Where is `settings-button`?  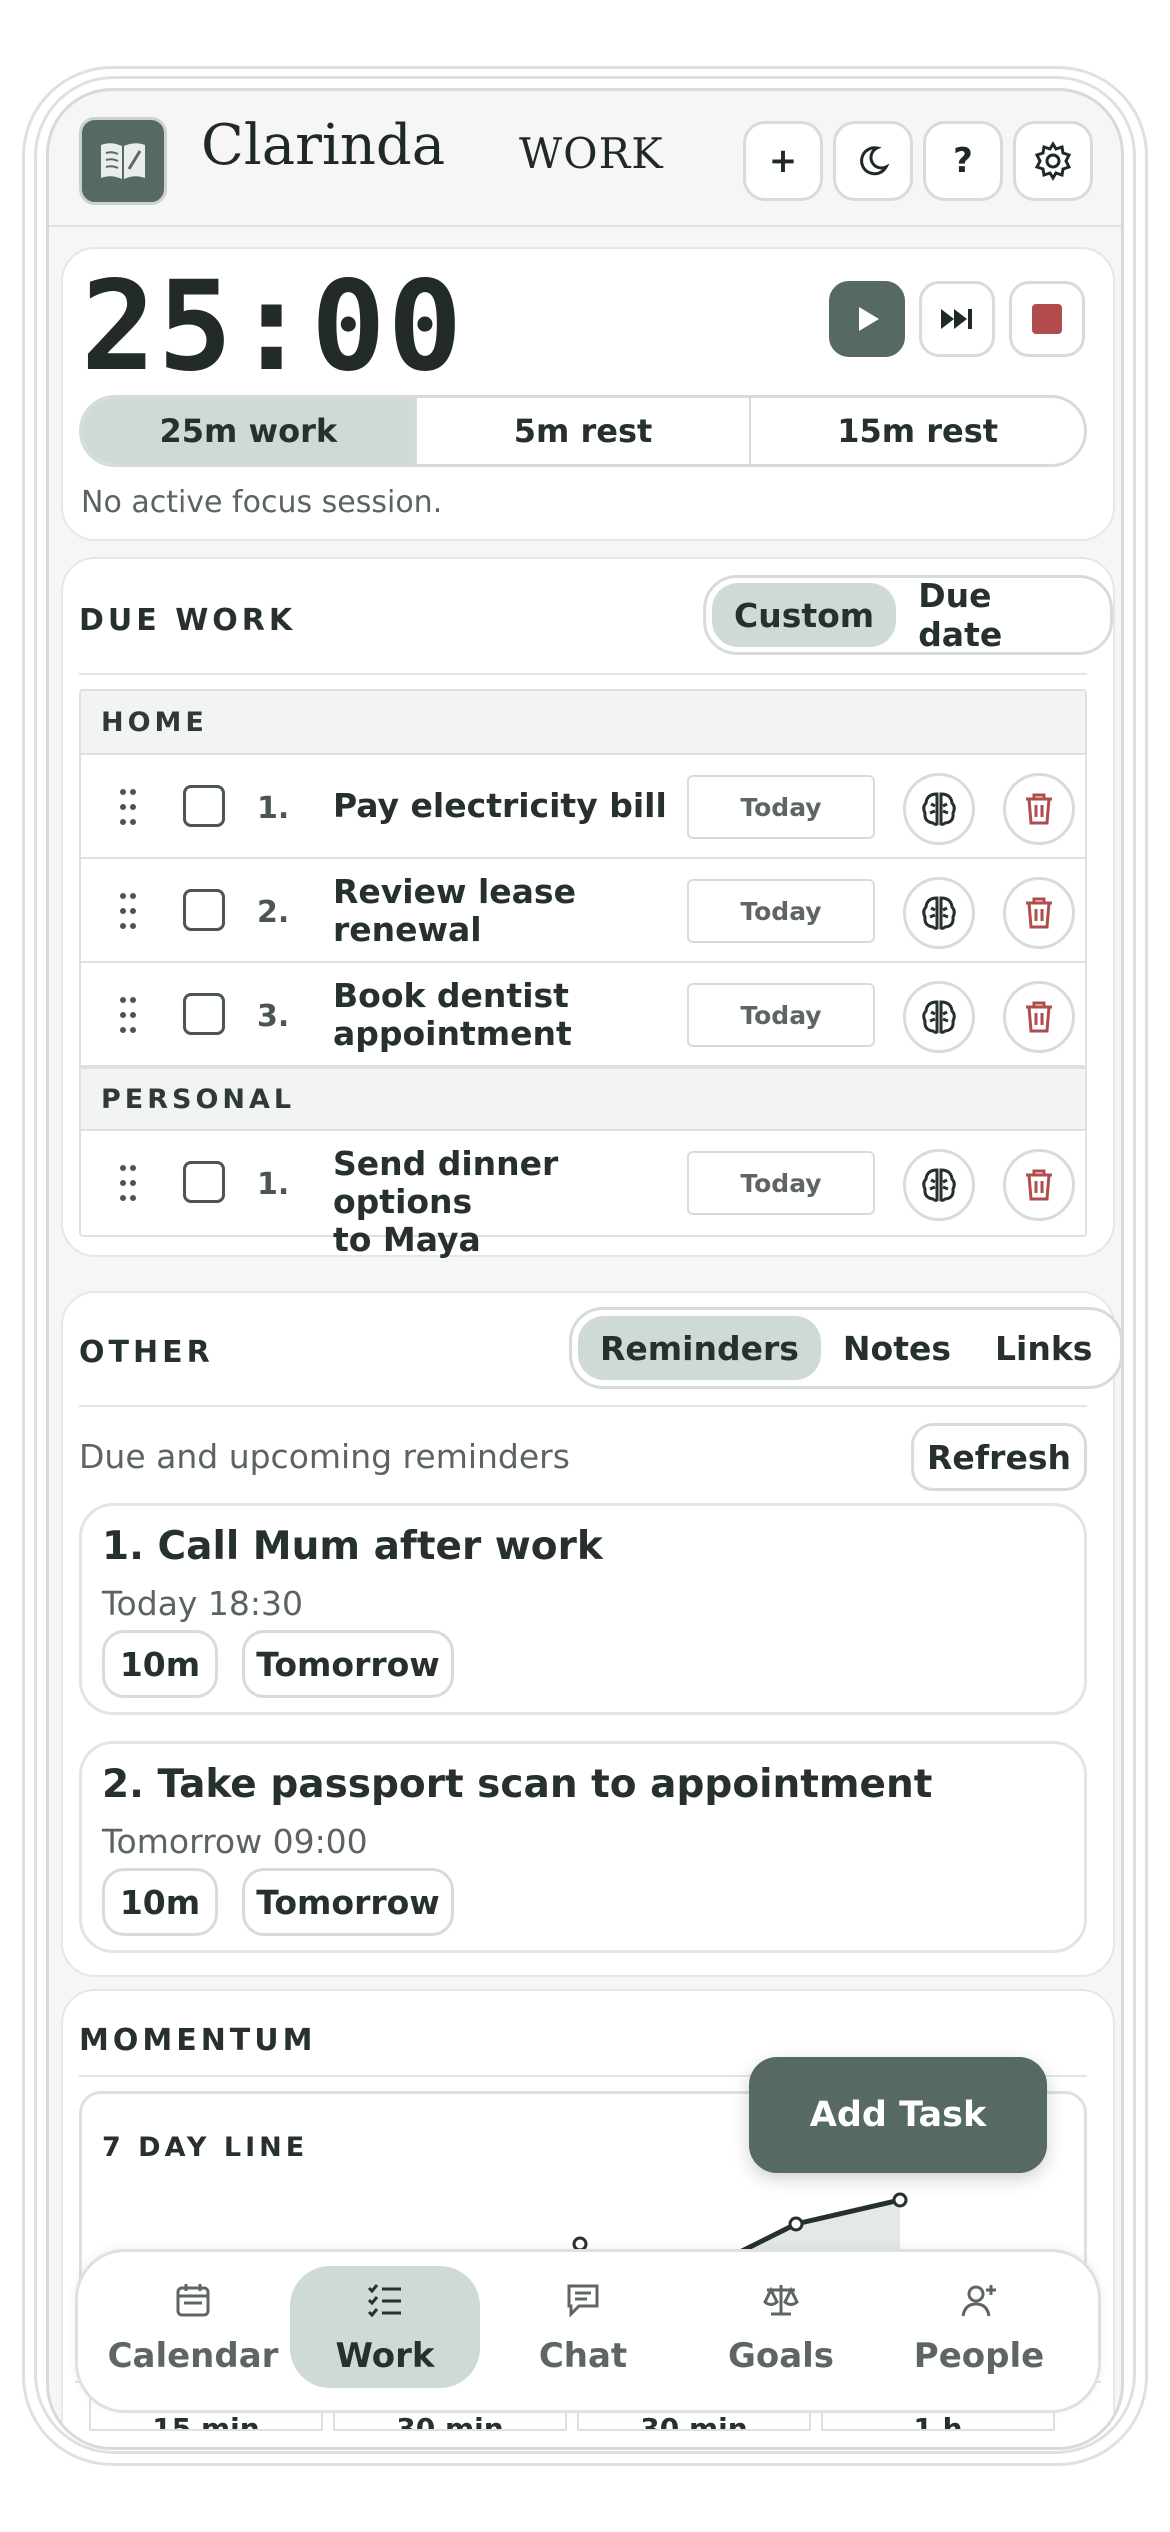 settings-button is located at coordinates (1053, 161).